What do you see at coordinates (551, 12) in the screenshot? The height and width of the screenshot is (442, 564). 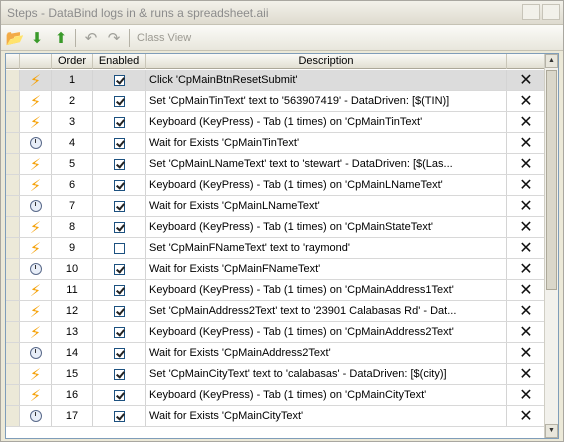 I see `maximize-button` at bounding box center [551, 12].